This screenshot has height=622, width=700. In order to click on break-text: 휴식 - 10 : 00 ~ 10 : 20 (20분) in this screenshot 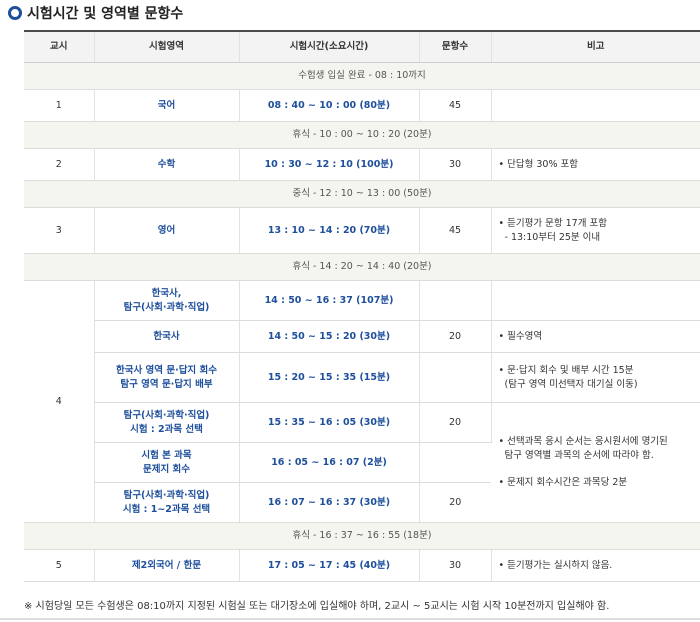, I will do `click(362, 135)`.